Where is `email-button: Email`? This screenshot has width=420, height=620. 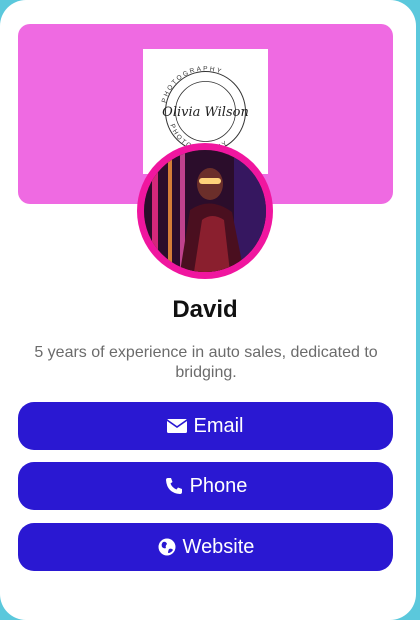
email-button: Email is located at coordinates (205, 426).